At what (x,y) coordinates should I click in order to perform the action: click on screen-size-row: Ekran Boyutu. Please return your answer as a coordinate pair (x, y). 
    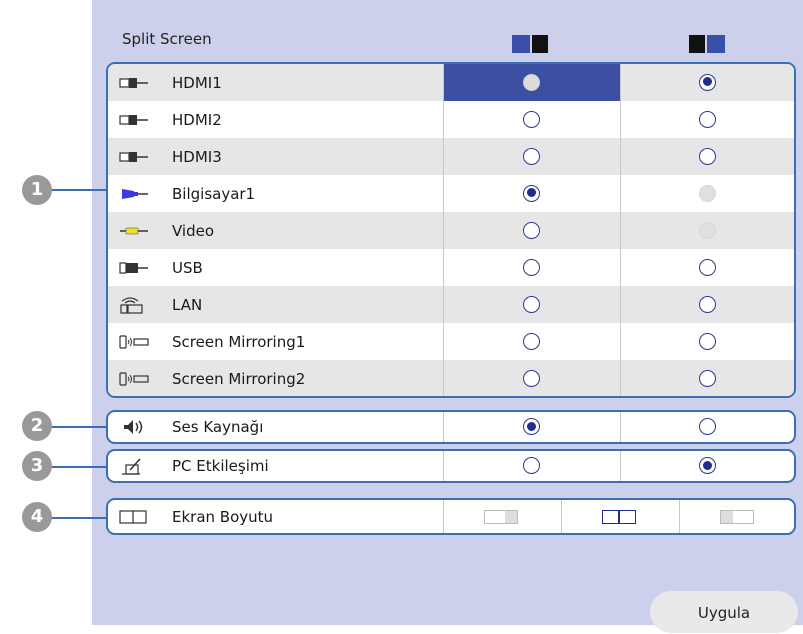
    Looking at the image, I should click on (451, 516).